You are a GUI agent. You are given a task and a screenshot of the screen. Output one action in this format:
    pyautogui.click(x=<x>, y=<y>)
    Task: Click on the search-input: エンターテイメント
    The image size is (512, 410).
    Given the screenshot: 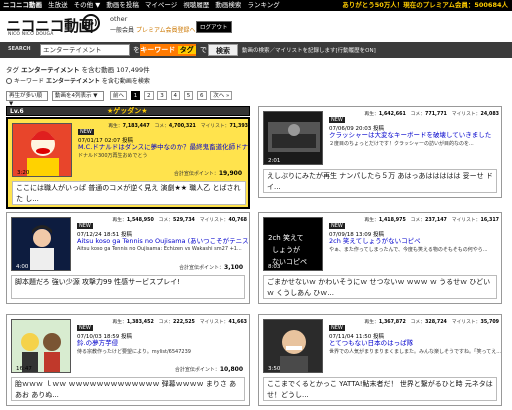 What is the action you would take?
    pyautogui.click(x=85, y=50)
    